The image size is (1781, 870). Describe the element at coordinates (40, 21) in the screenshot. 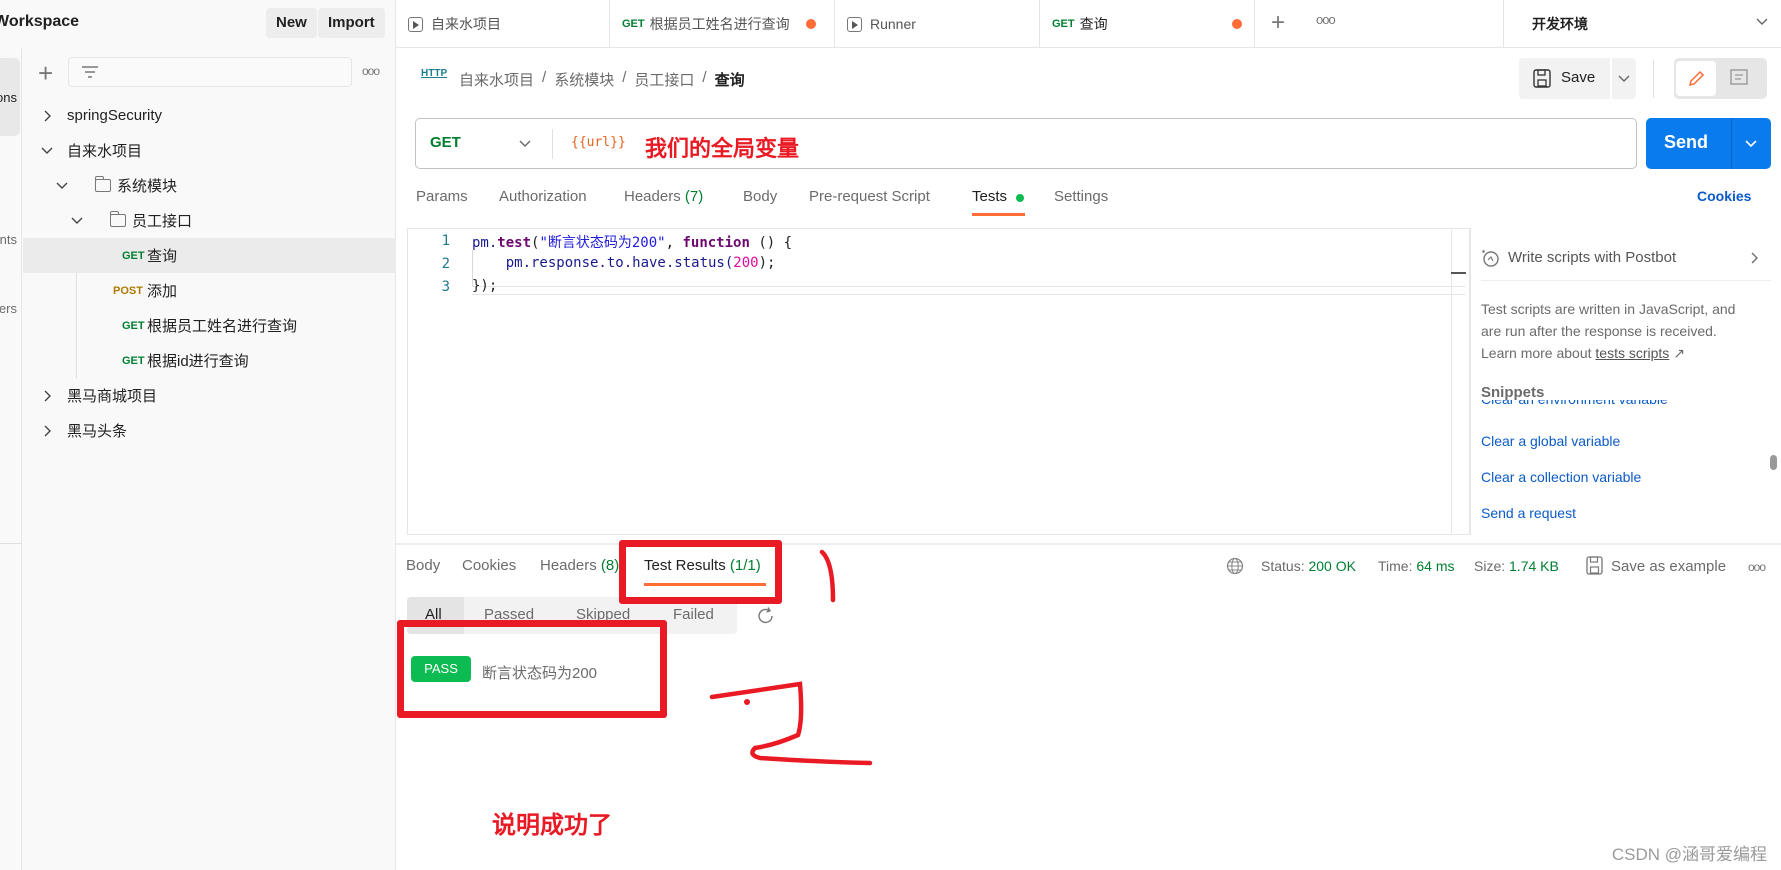

I see `workspace-title: Workspace` at that location.